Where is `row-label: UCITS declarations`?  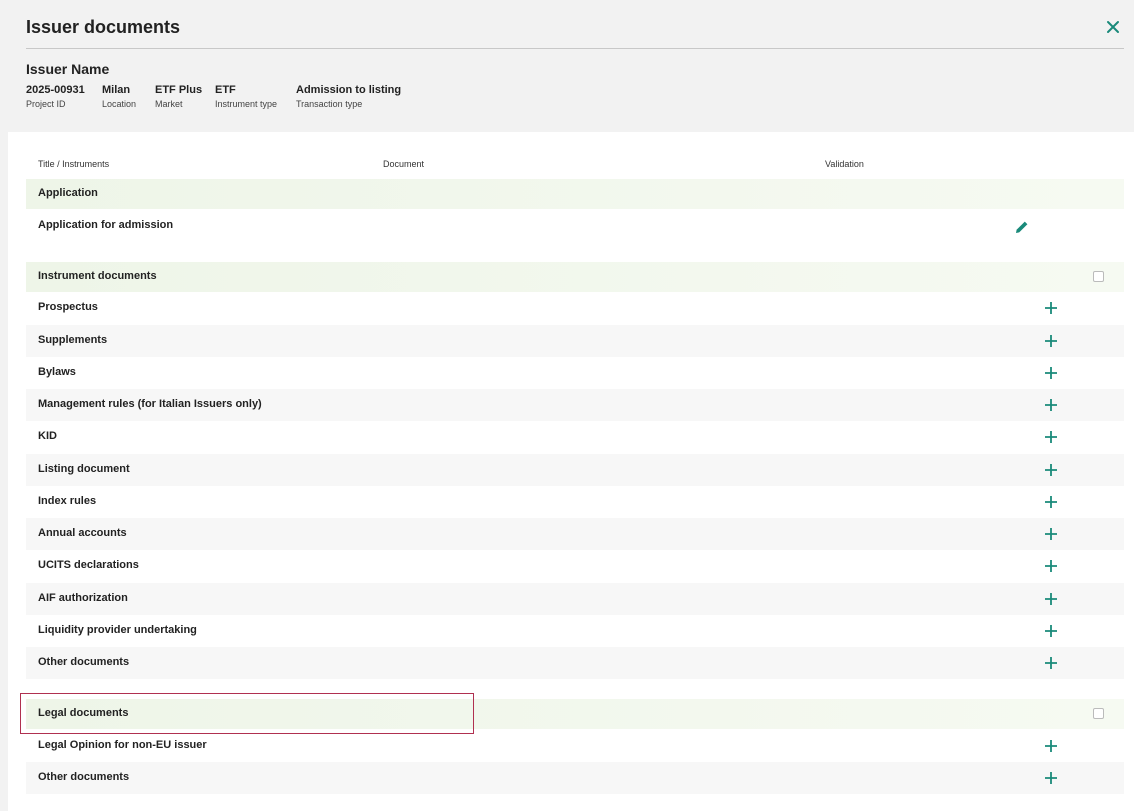
row-label: UCITS declarations is located at coordinates (88, 565).